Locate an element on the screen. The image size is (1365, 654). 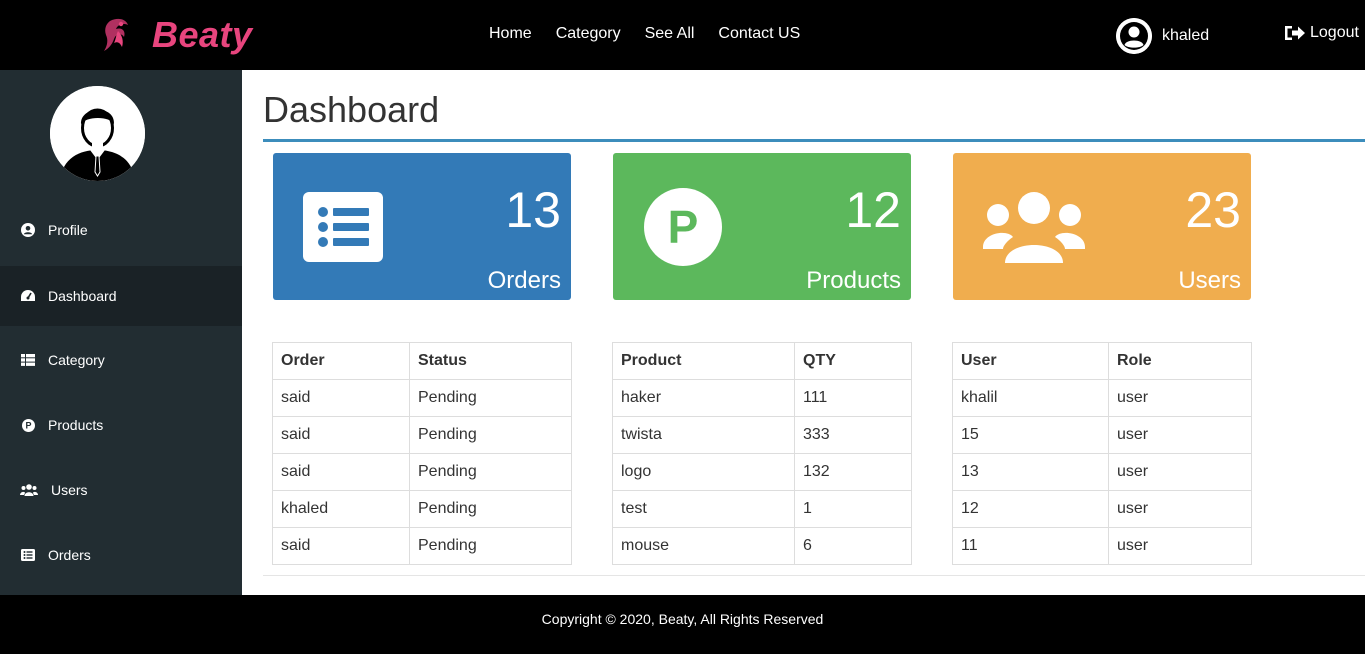
sidebar-item-profile: Profile is located at coordinates (121, 230).